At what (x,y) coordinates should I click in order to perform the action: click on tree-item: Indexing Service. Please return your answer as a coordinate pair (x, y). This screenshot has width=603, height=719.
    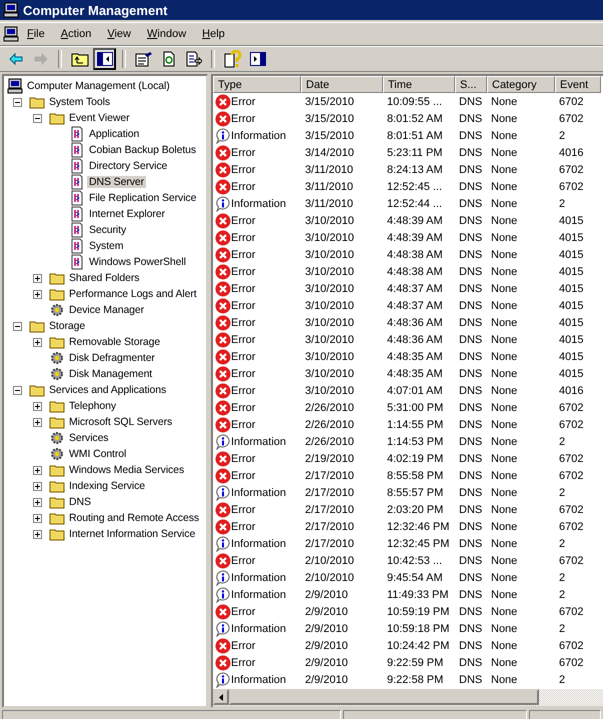
    Looking at the image, I should click on (107, 486).